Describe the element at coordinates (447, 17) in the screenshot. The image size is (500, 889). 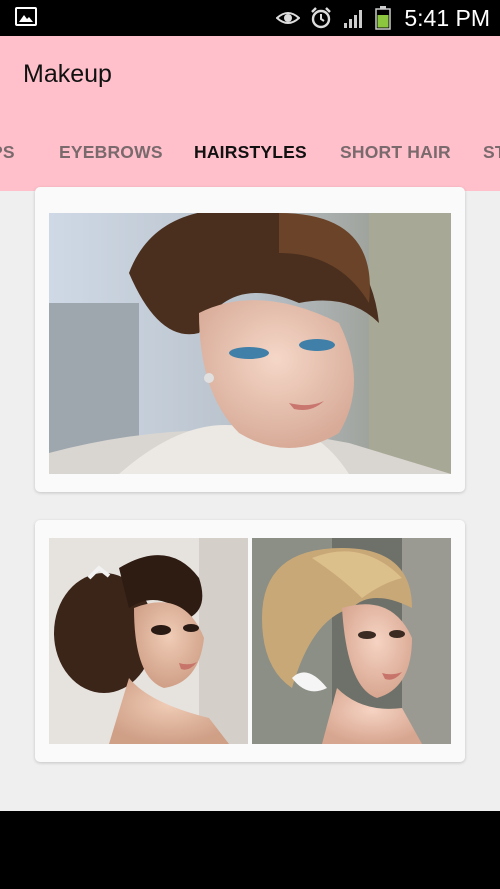
I see `status-time: 5:41 PM` at that location.